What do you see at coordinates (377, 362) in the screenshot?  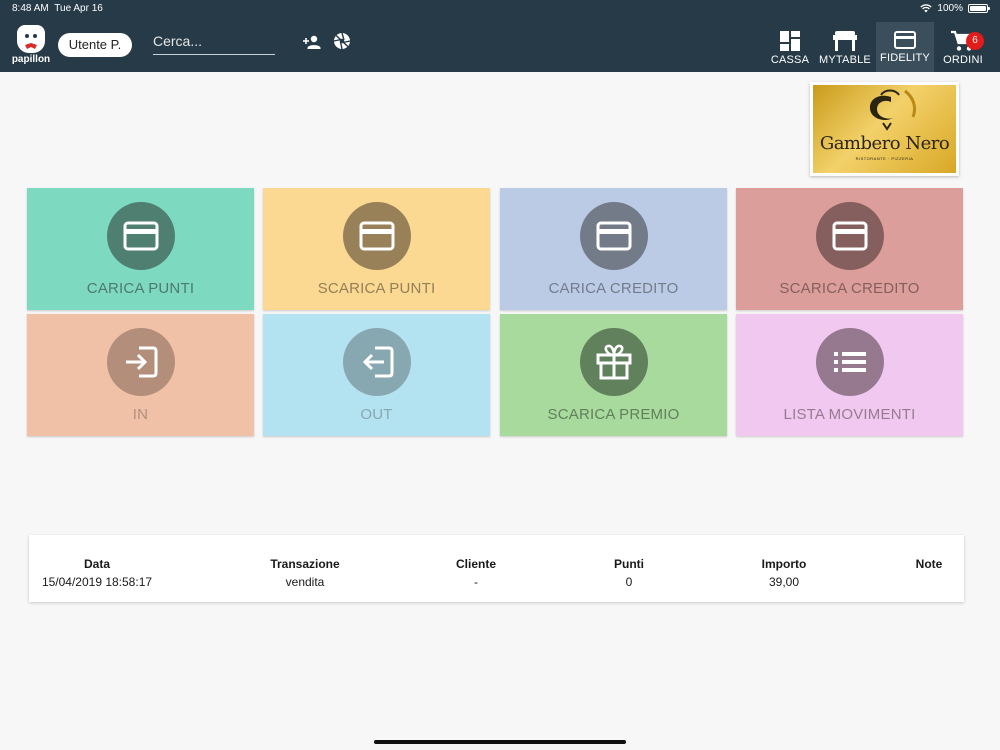 I see `logout-icon` at bounding box center [377, 362].